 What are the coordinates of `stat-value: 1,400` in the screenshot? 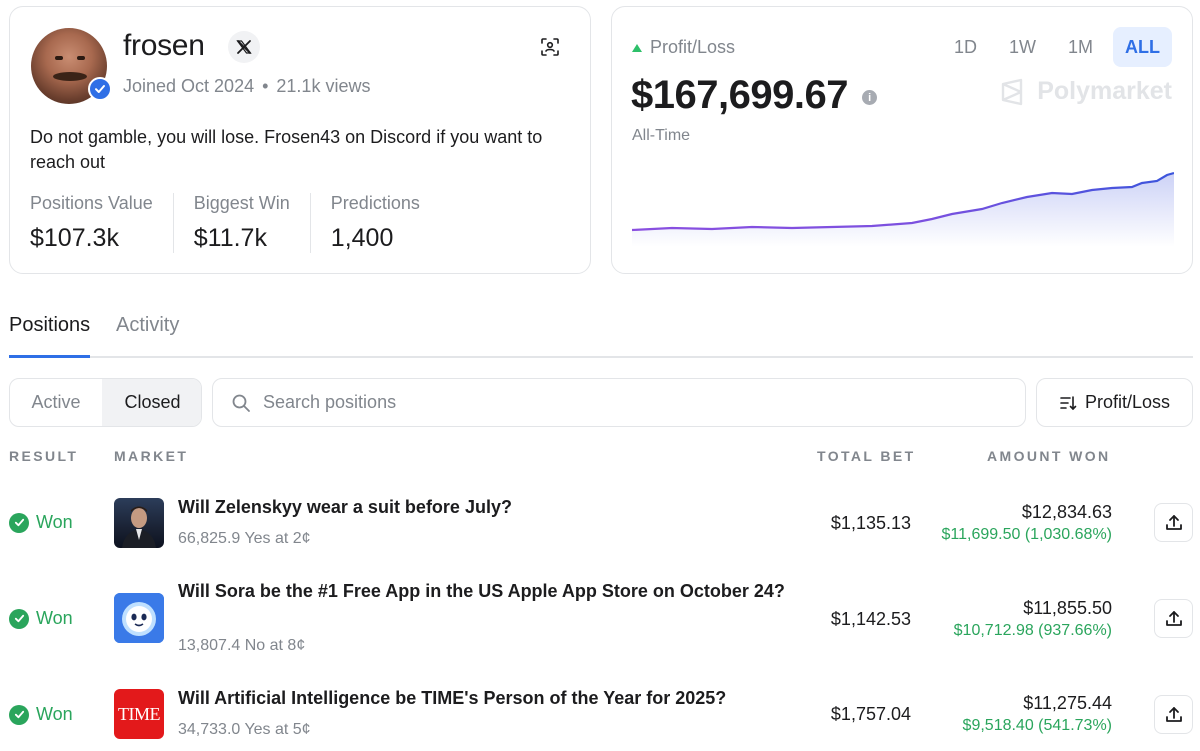 It's located at (362, 238).